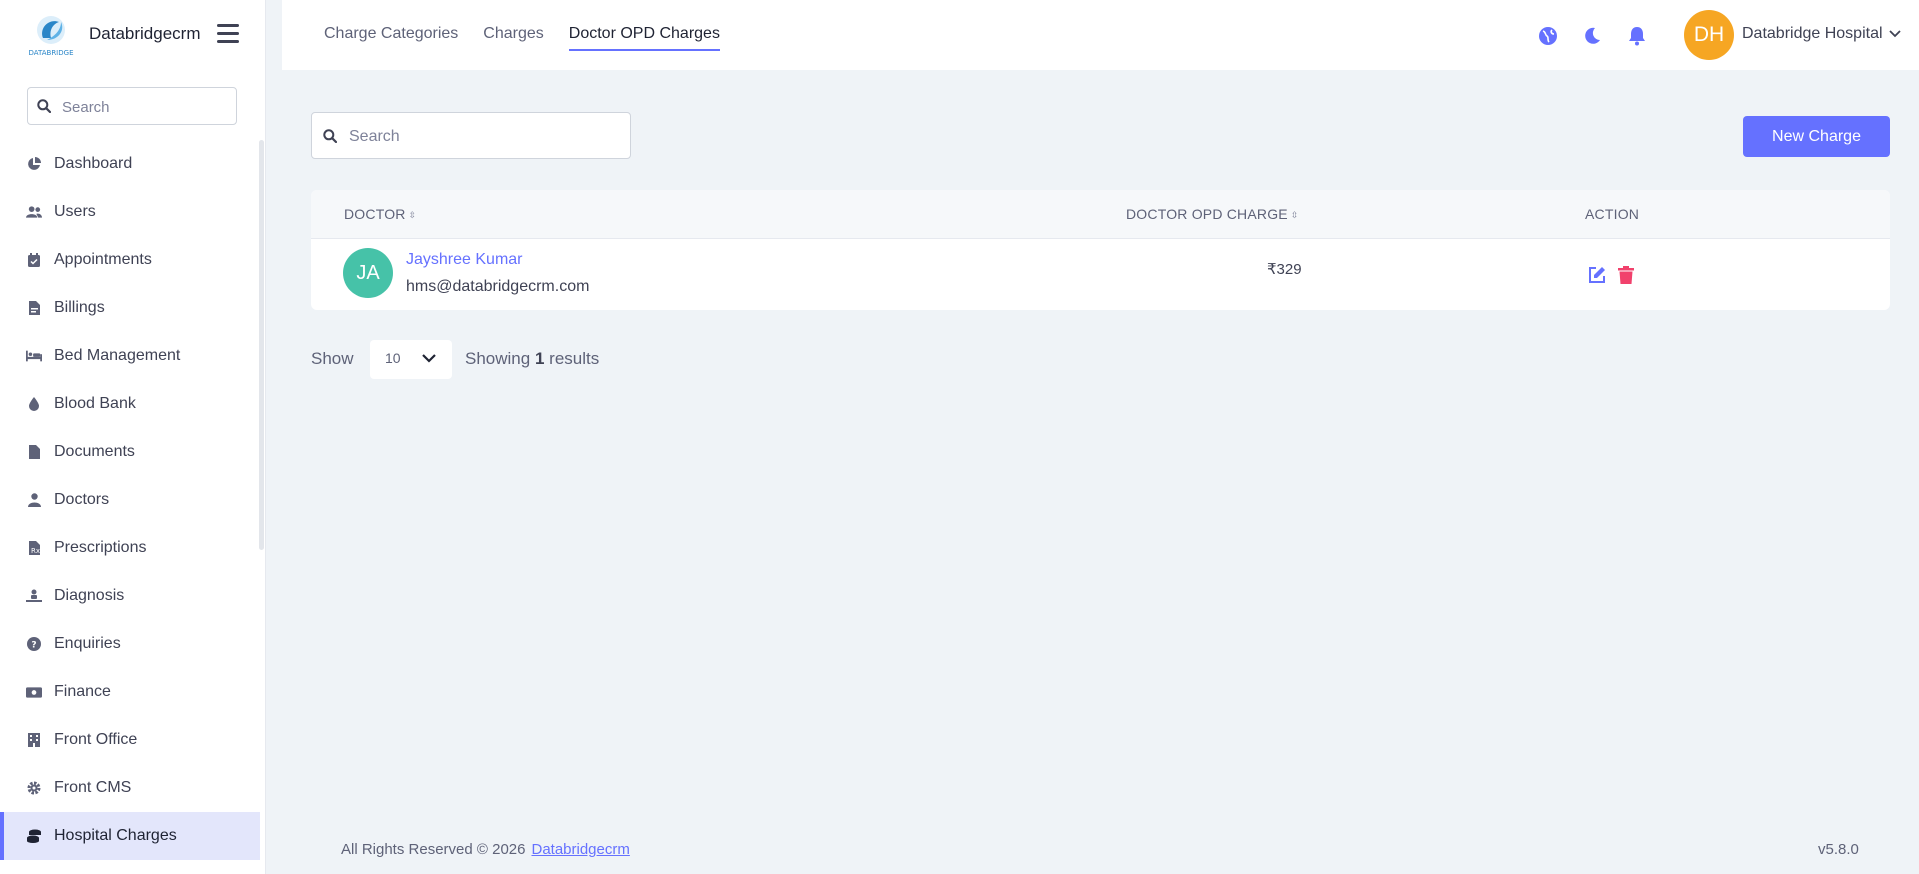 Image resolution: width=1919 pixels, height=874 pixels. What do you see at coordinates (34, 452) in the screenshot?
I see `file-icon` at bounding box center [34, 452].